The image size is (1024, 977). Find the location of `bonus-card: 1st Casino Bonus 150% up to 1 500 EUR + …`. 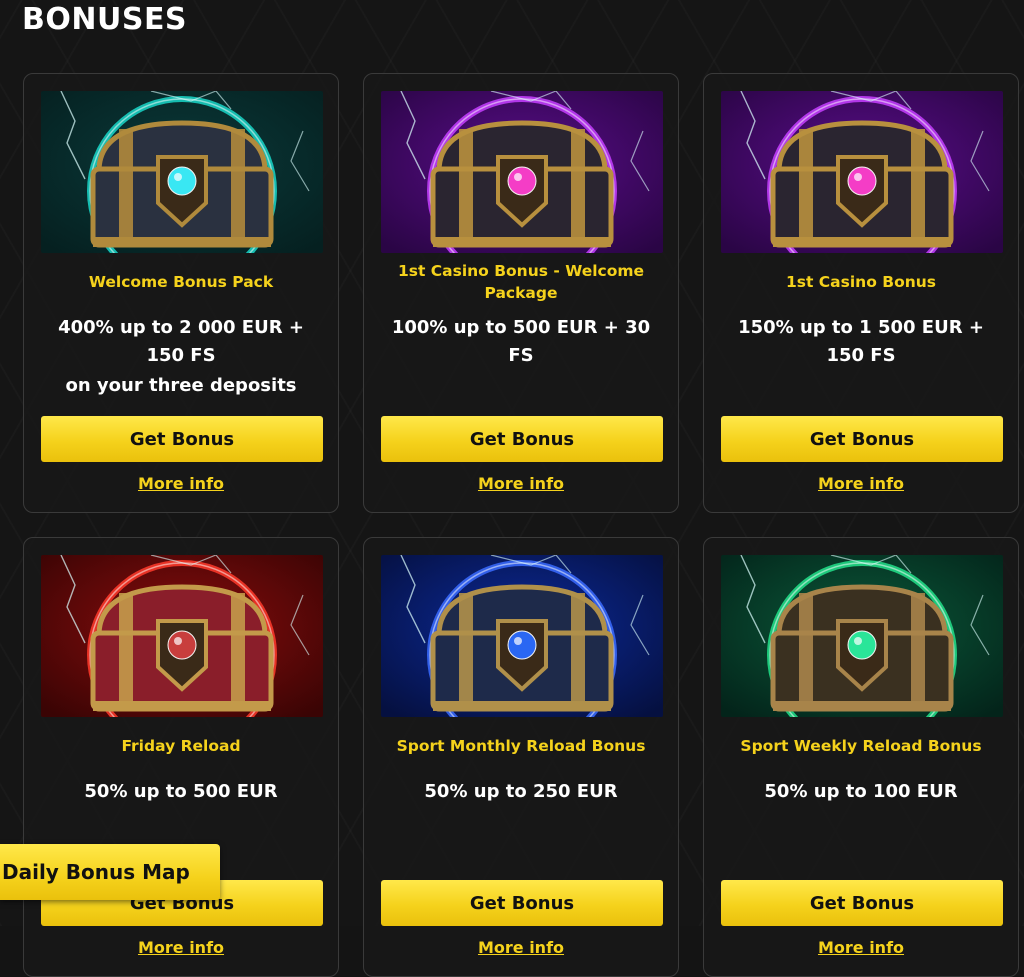

bonus-card: 1st Casino Bonus 150% up to 1 500 EUR + … is located at coordinates (861, 293).